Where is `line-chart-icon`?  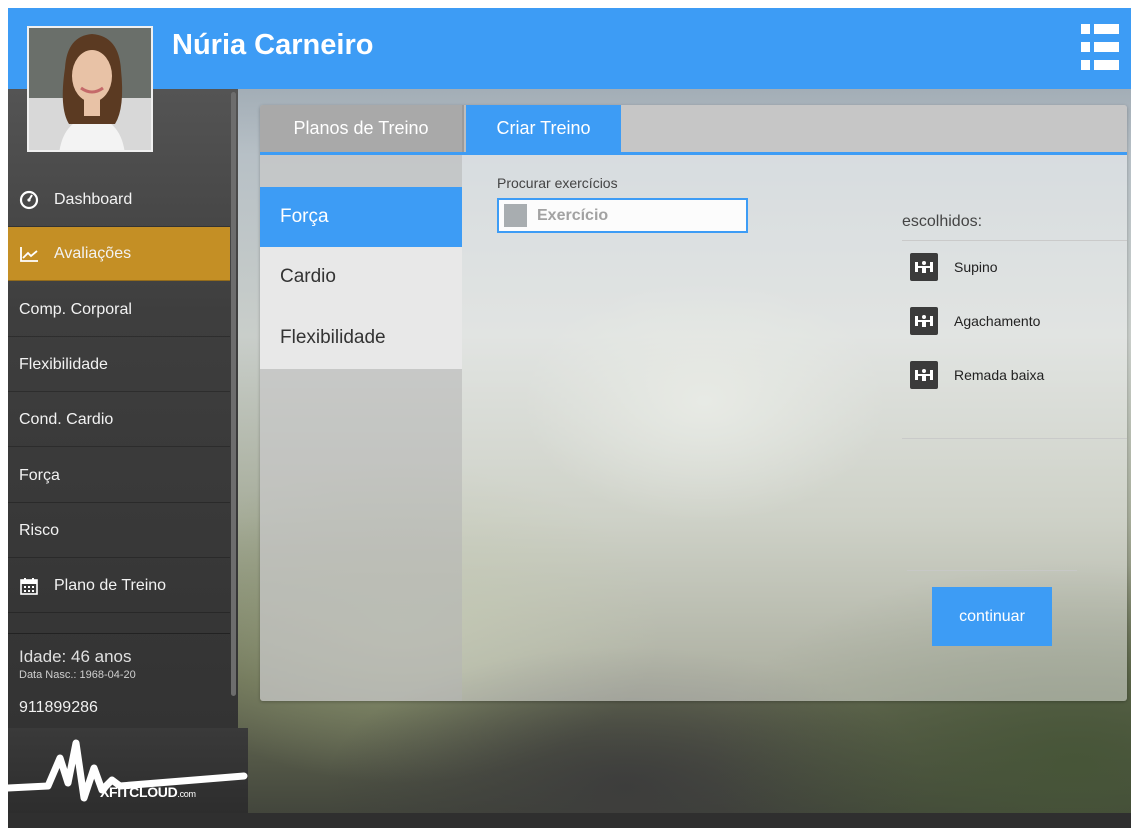
line-chart-icon is located at coordinates (29, 254).